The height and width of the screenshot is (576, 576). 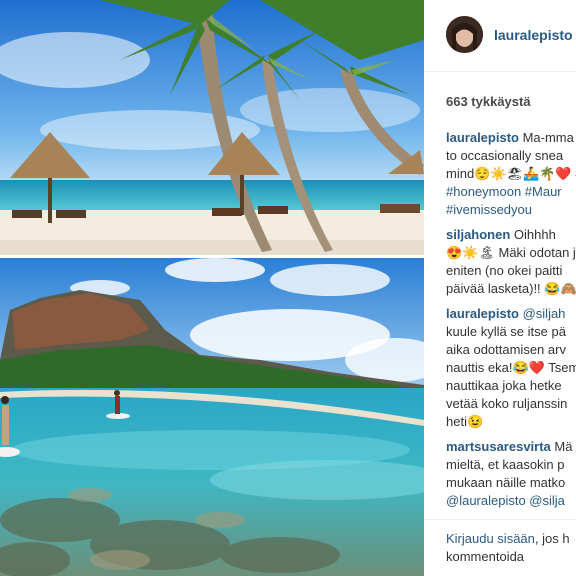 What do you see at coordinates (505, 155) in the screenshot?
I see `comment-text: to occasionally snea` at bounding box center [505, 155].